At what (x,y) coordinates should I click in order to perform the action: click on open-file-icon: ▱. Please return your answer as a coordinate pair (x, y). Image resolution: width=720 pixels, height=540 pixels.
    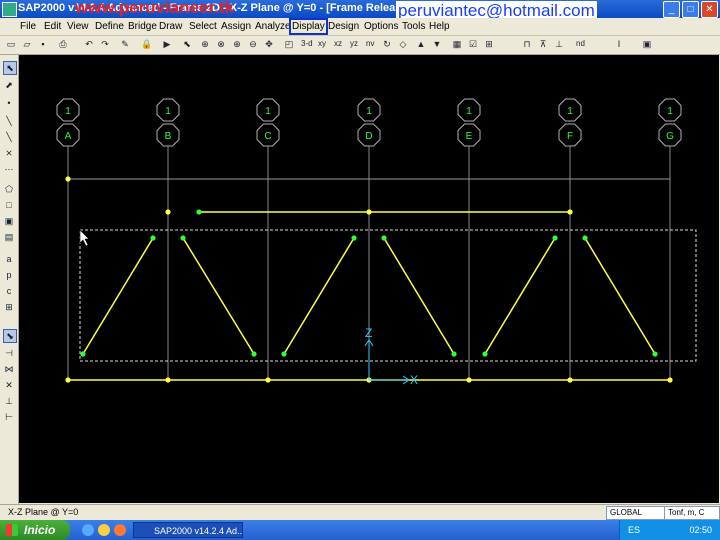
    Looking at the image, I should click on (27, 44).